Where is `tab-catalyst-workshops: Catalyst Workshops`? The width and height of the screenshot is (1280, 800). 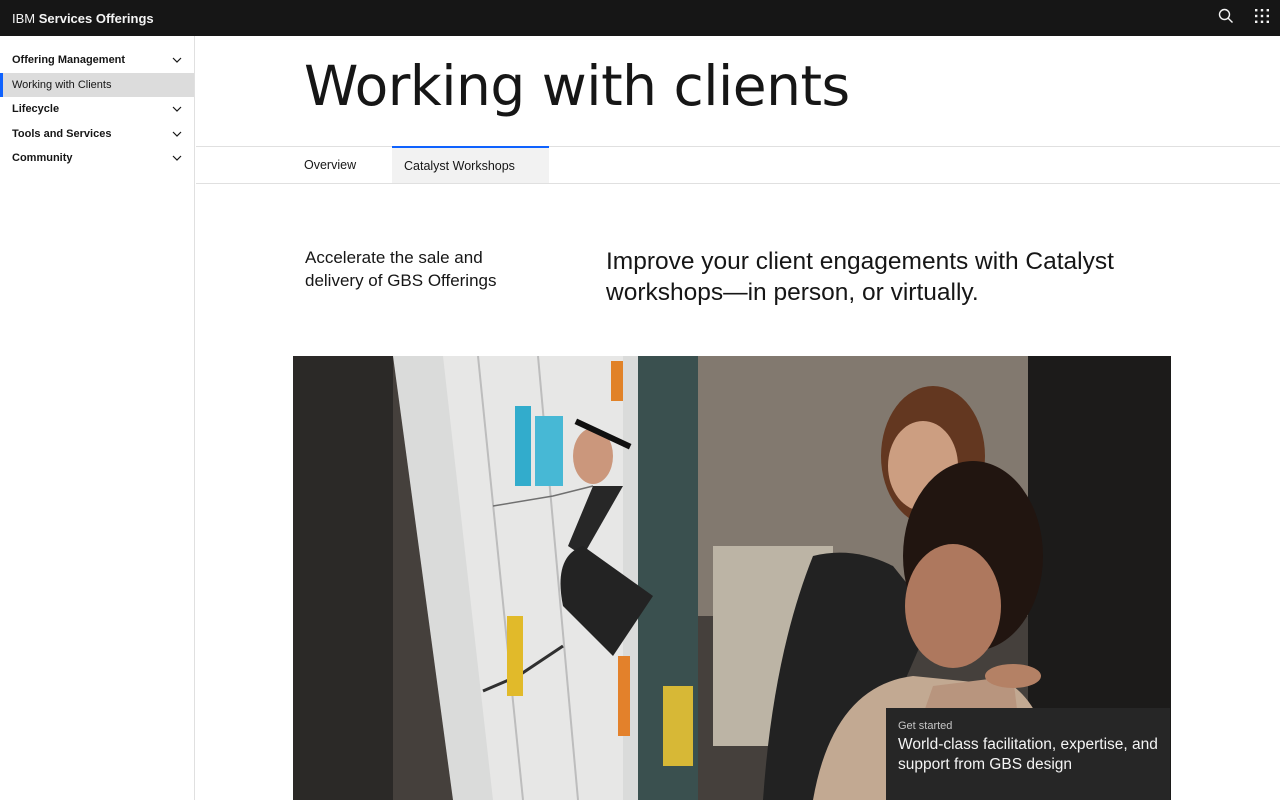
tab-catalyst-workshops: Catalyst Workshops is located at coordinates (470, 164).